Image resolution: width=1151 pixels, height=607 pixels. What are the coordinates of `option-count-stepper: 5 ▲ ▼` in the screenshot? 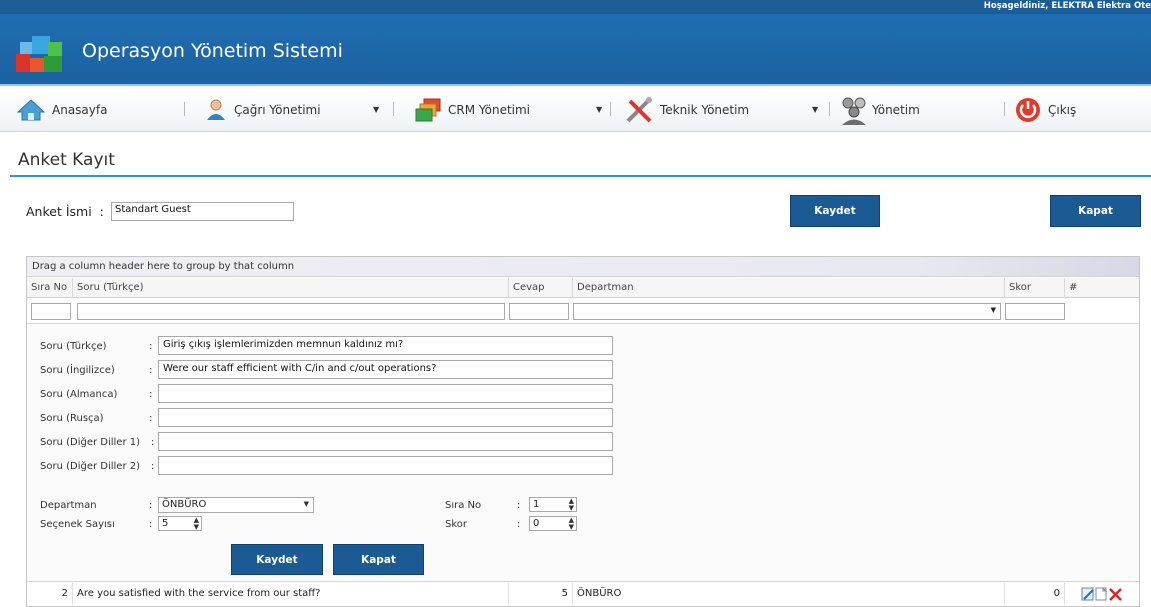 It's located at (180, 523).